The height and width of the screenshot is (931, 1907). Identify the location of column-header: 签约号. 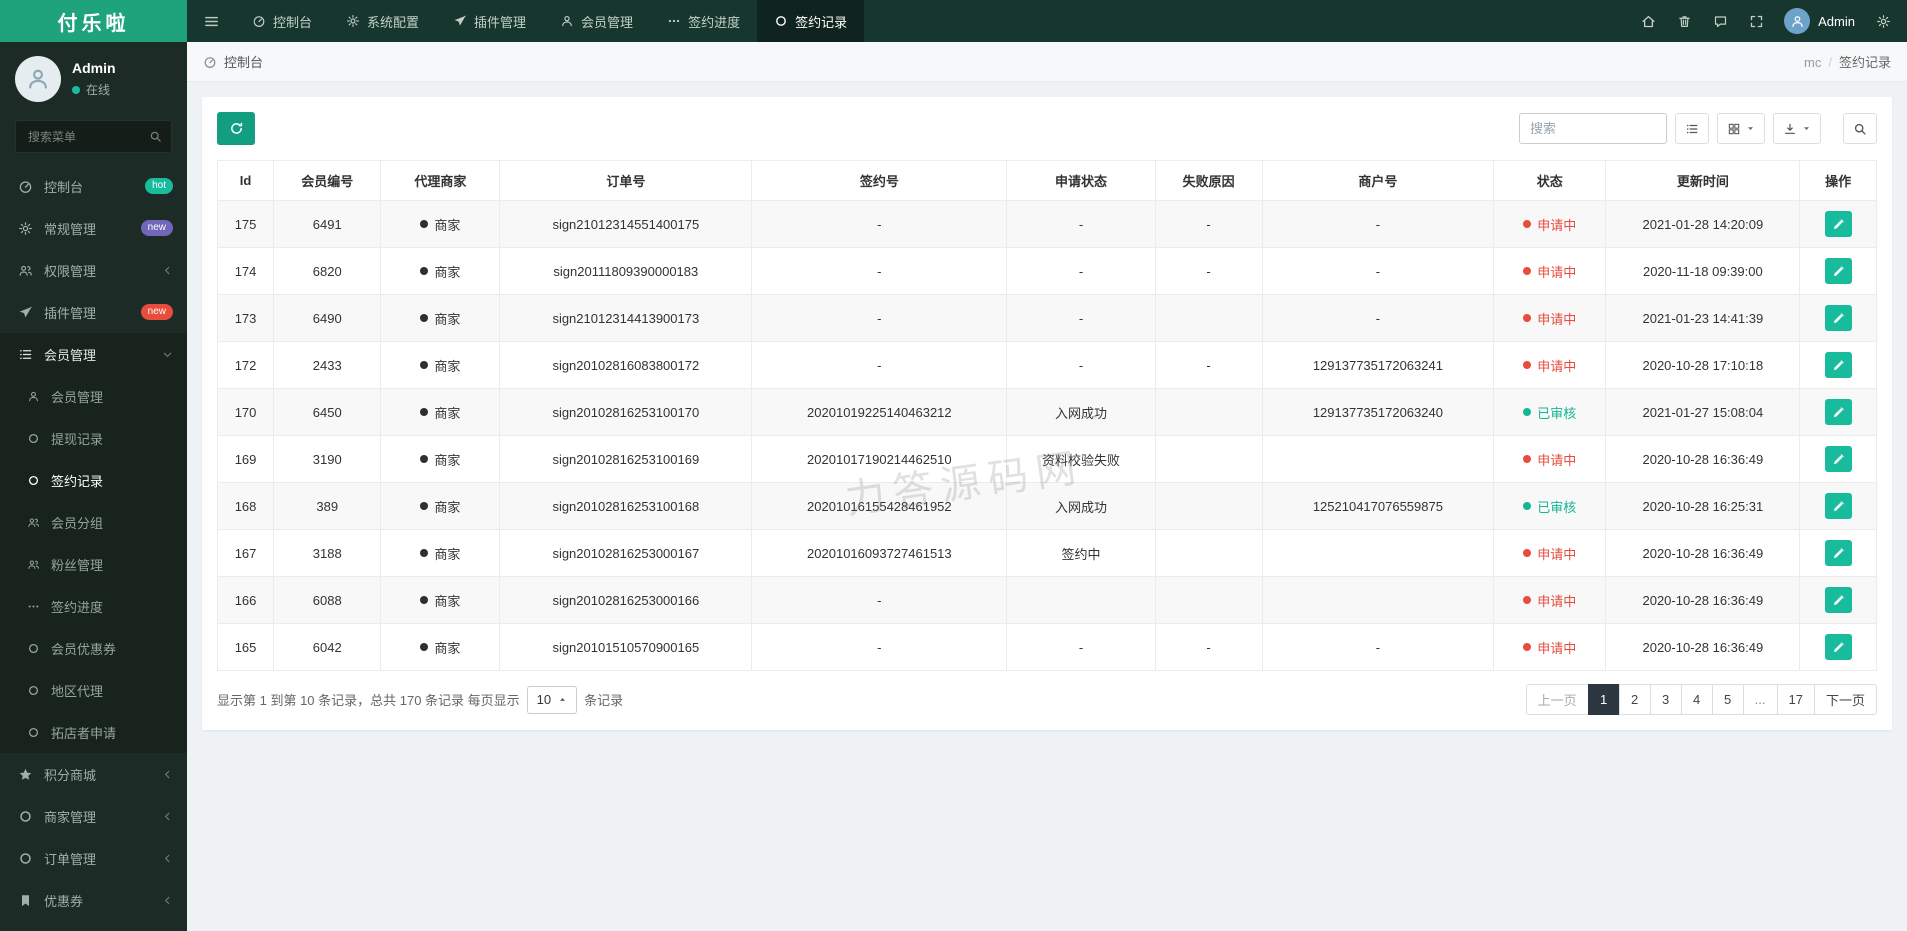
(879, 180).